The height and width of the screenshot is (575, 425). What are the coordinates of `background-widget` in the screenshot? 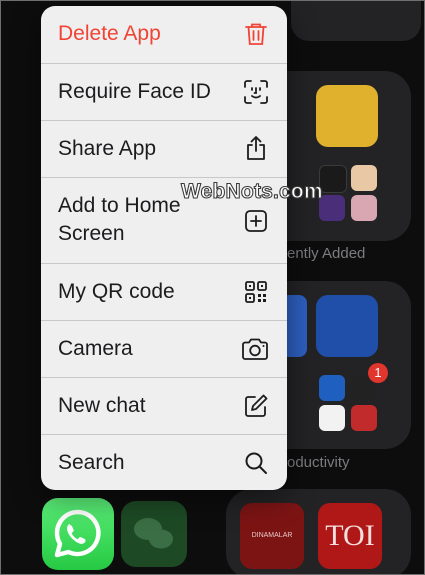 It's located at (356, 21).